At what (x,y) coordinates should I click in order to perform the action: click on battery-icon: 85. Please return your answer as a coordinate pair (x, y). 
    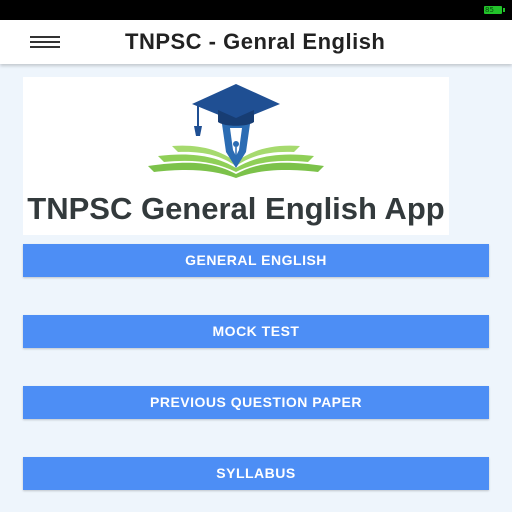
    Looking at the image, I should click on (494, 10).